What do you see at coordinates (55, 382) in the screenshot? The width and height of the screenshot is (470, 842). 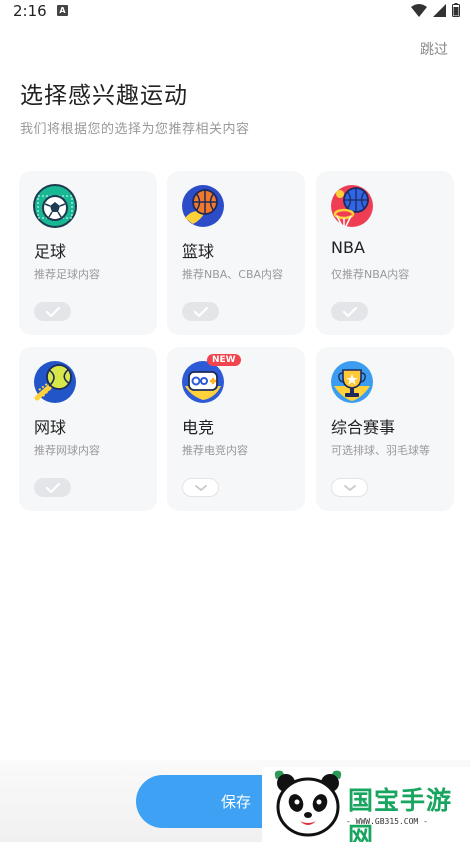 I see `tennis-icon` at bounding box center [55, 382].